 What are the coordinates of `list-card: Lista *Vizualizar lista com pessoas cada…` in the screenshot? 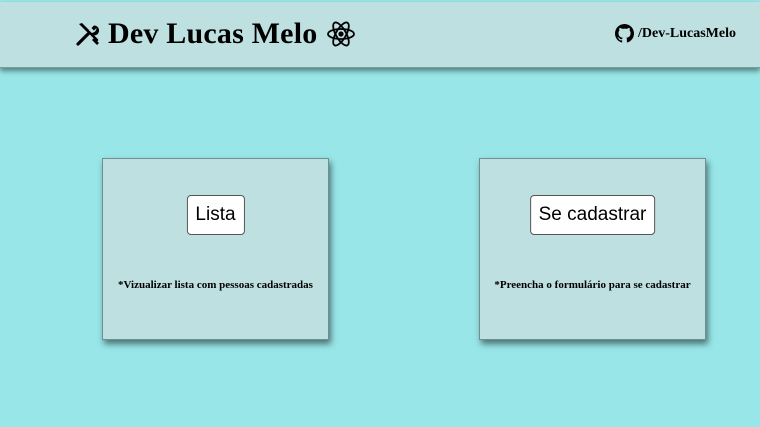 It's located at (215, 249).